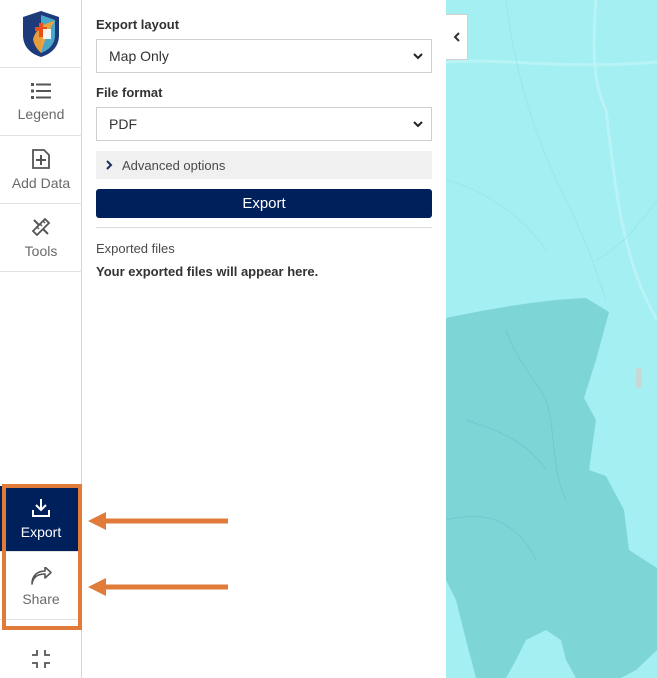  Describe the element at coordinates (42, 557) in the screenshot. I see `annotation-highlight-box` at that location.